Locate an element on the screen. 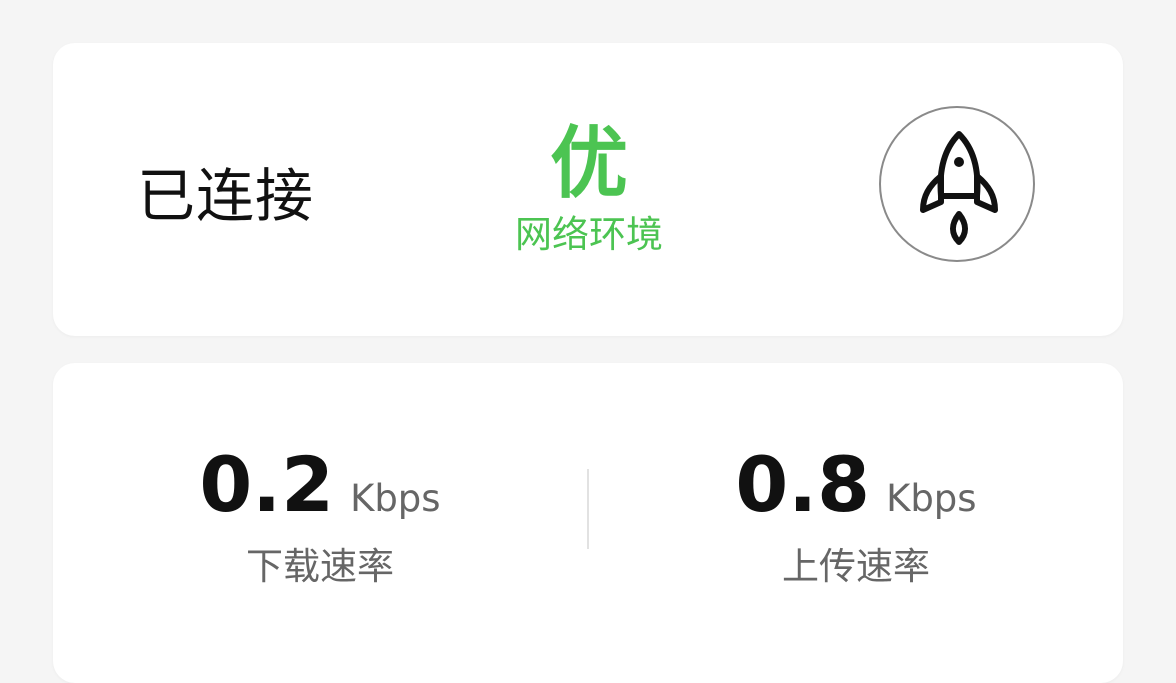 The height and width of the screenshot is (683, 1176). upload-speed: 0.8 Kbps 上传速率 is located at coordinates (856, 516).